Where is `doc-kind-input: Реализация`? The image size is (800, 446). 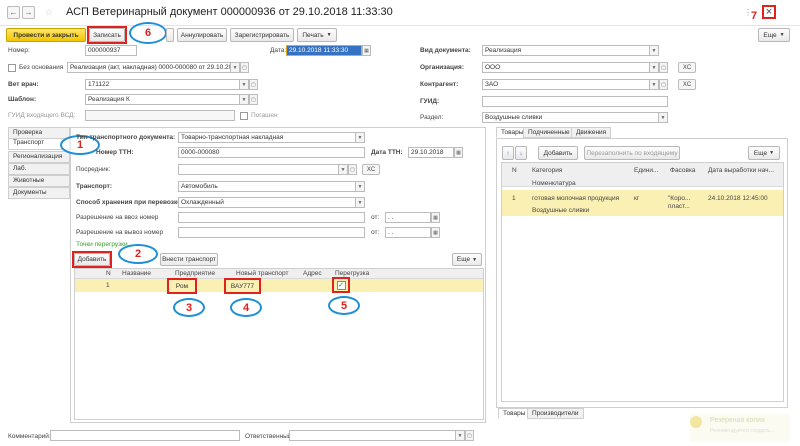 doc-kind-input: Реализация is located at coordinates (566, 50).